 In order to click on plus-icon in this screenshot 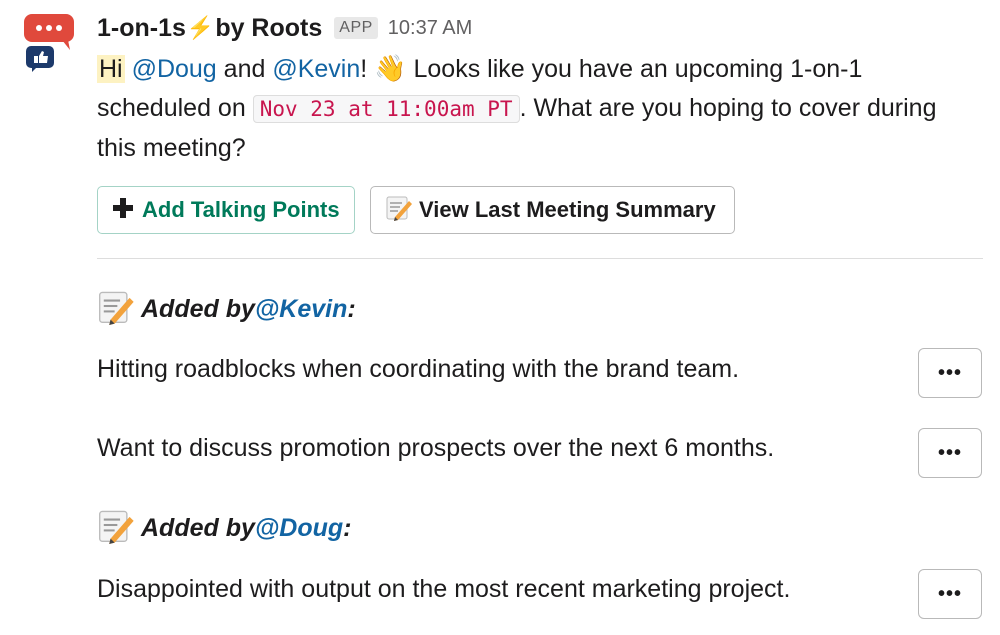, I will do `click(123, 210)`.